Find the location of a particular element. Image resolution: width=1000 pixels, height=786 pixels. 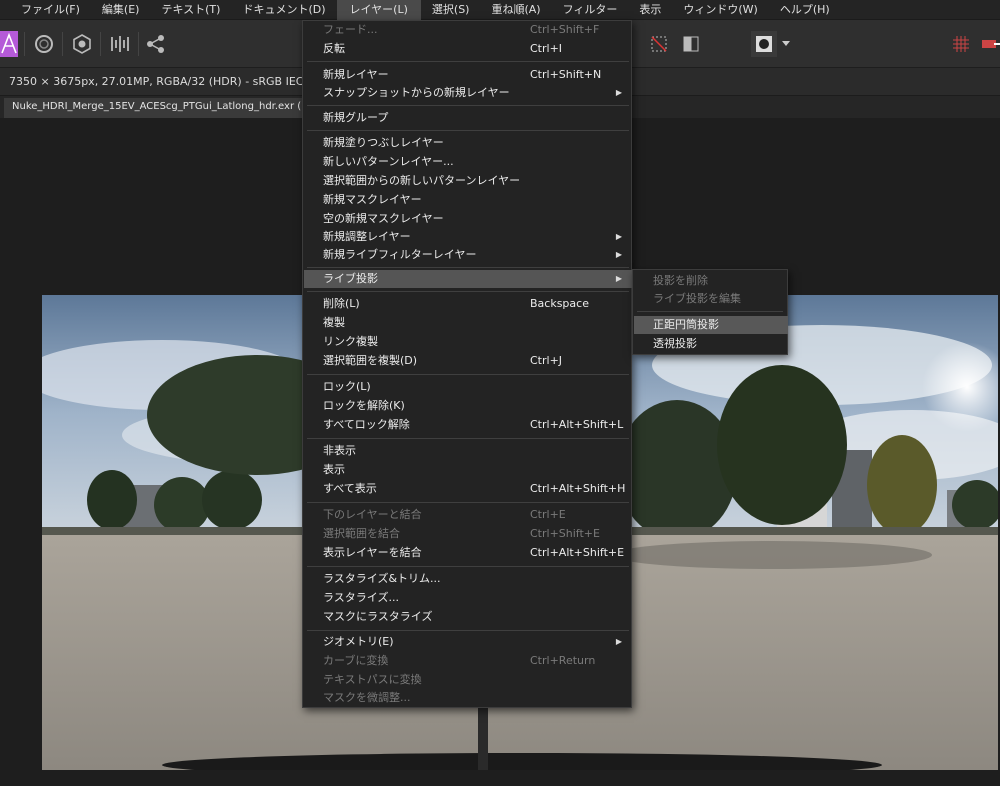

menu-filter: フィルター is located at coordinates (590, 10).